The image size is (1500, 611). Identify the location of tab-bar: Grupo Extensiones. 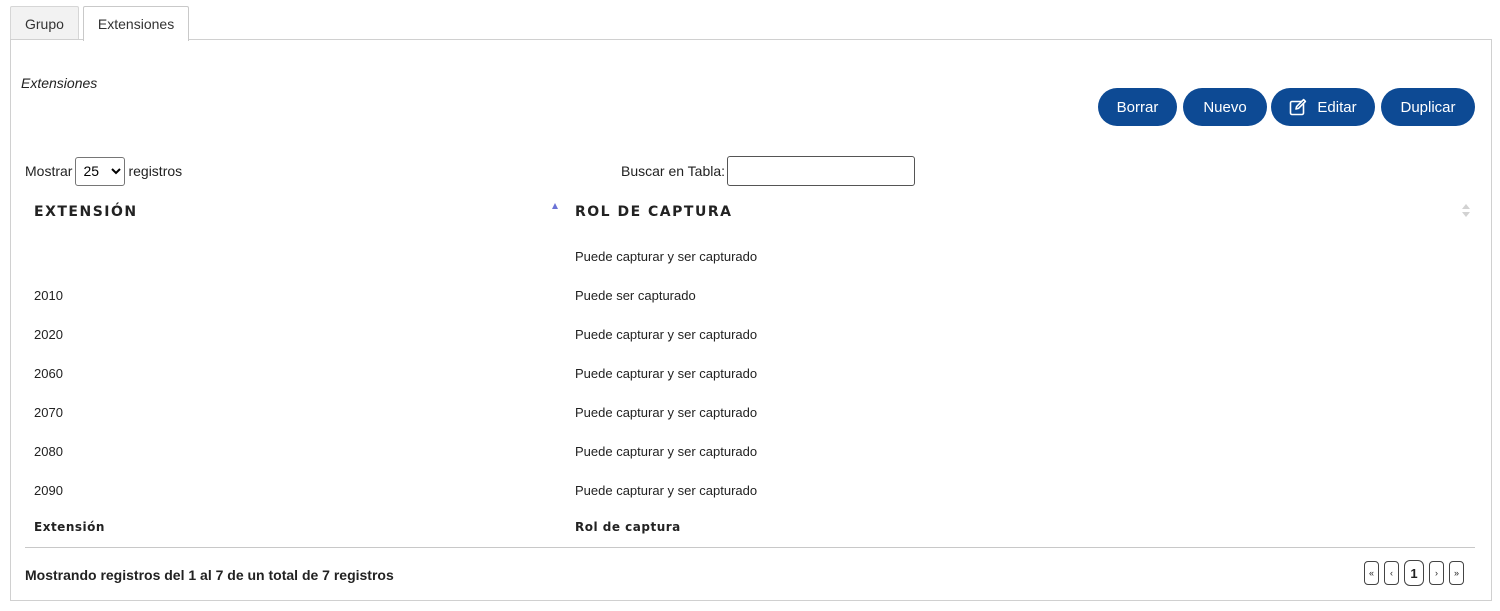
(101, 23).